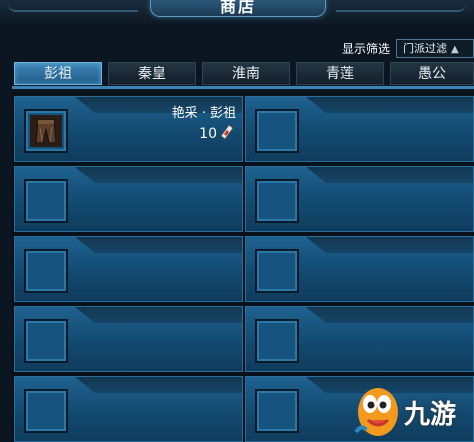 The image size is (474, 442). I want to click on top-frame: 商店, so click(237, 13).